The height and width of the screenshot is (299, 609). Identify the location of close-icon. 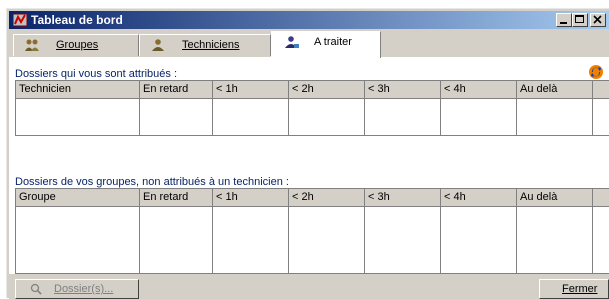
(597, 19).